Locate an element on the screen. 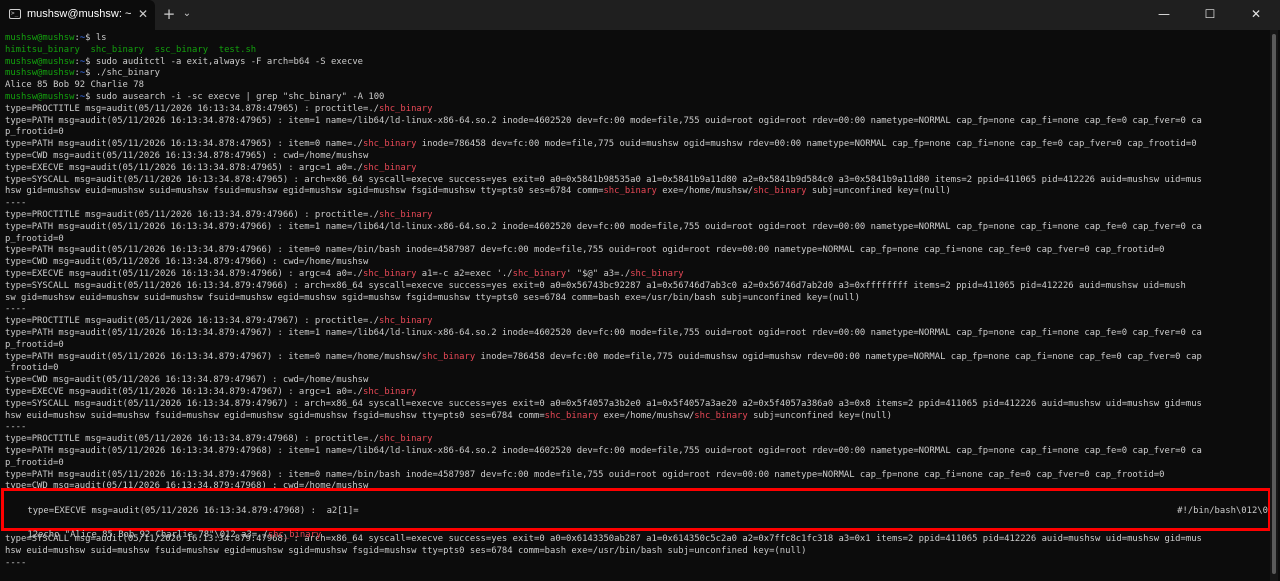  maximize-button: ☐ is located at coordinates (1210, 15).